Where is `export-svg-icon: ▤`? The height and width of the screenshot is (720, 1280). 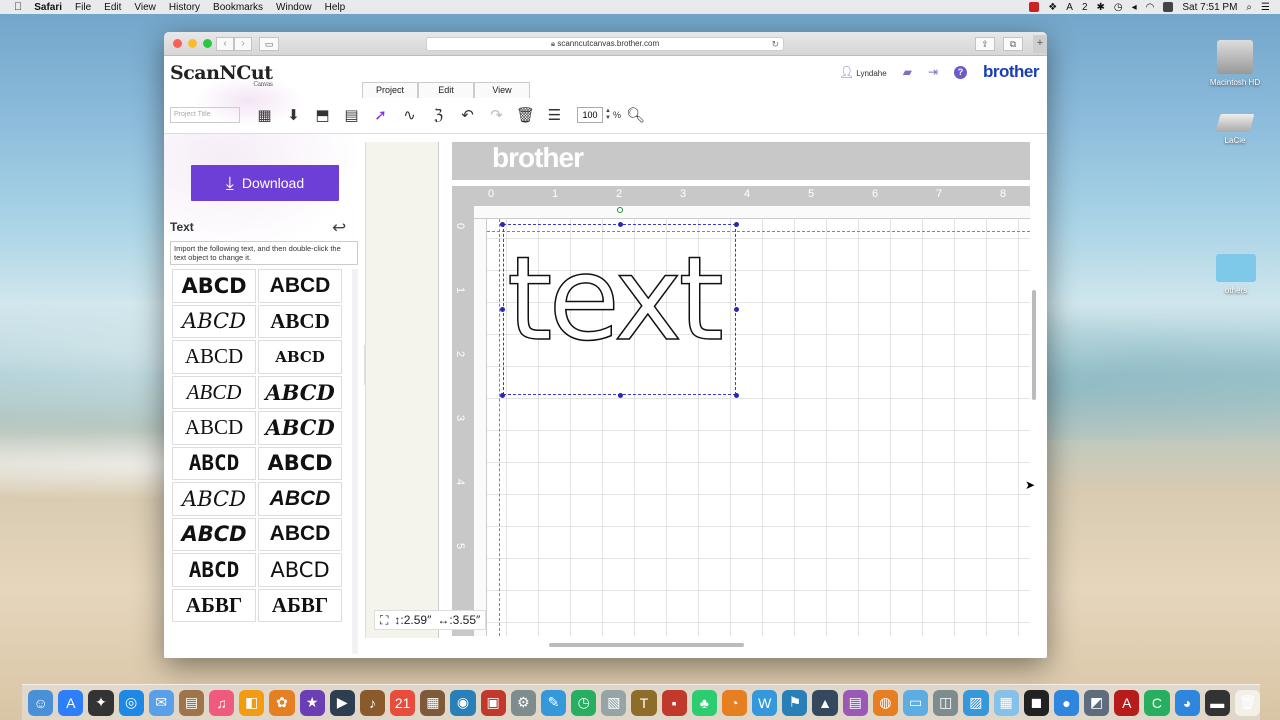
export-svg-icon: ▤ is located at coordinates (351, 115).